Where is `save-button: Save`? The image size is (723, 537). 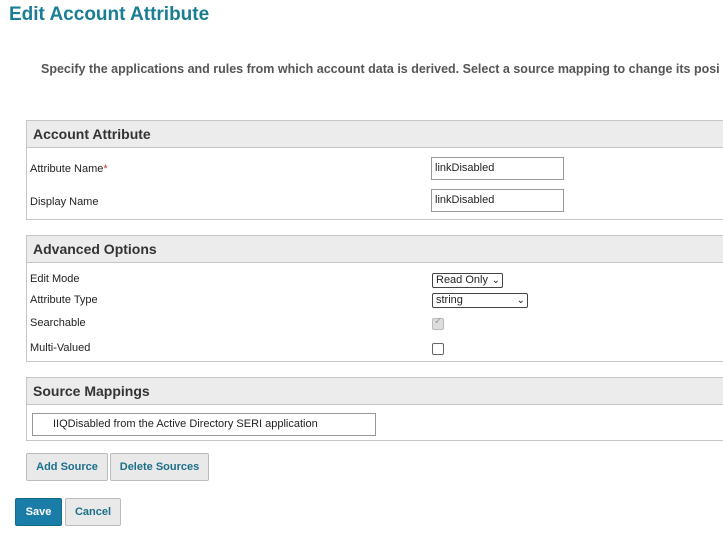 save-button: Save is located at coordinates (38, 512).